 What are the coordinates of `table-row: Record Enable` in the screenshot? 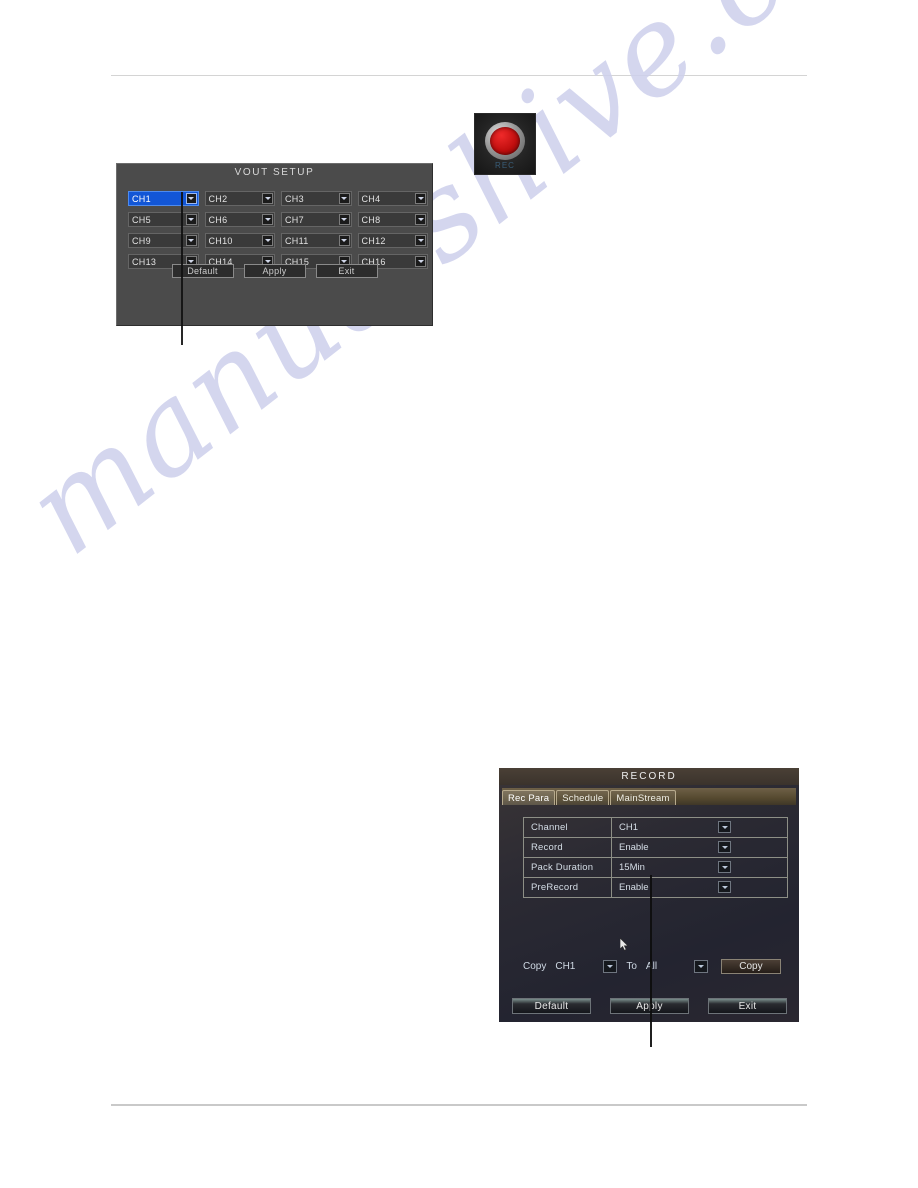 It's located at (655, 848).